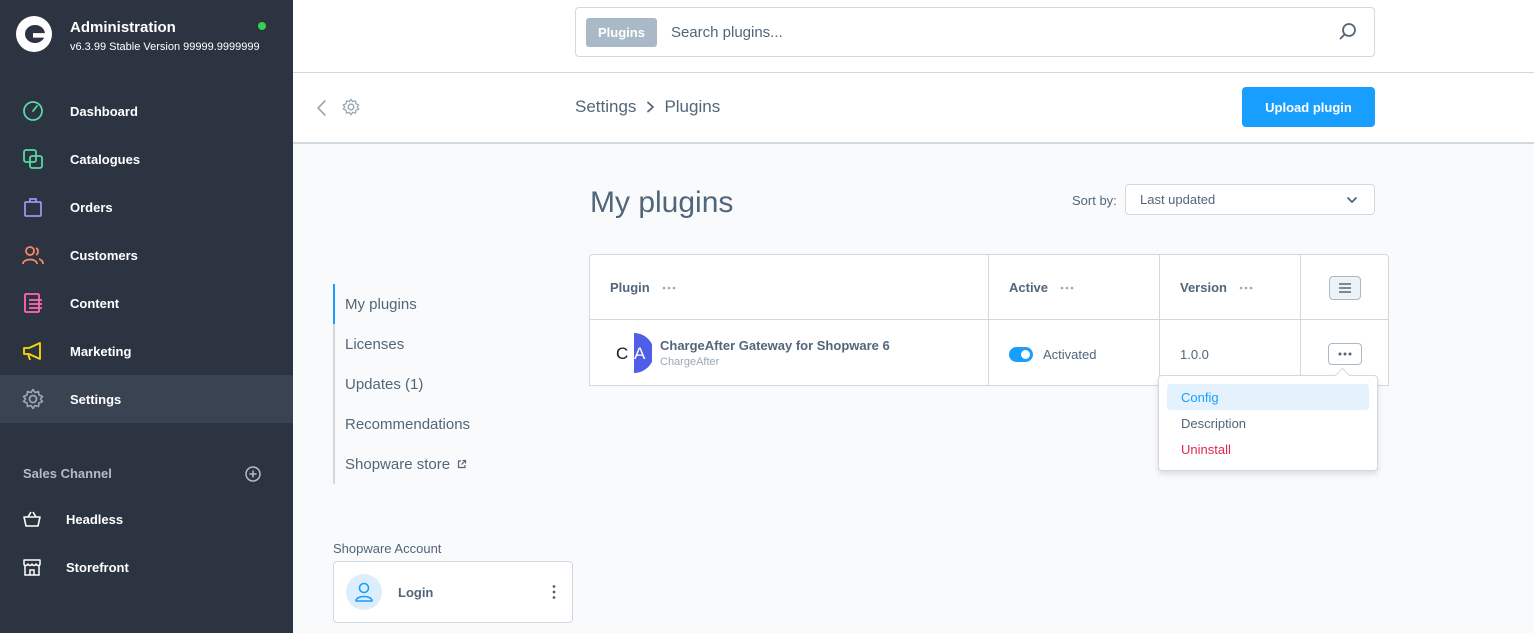  Describe the element at coordinates (91, 207) in the screenshot. I see `nav-label: Orders` at that location.